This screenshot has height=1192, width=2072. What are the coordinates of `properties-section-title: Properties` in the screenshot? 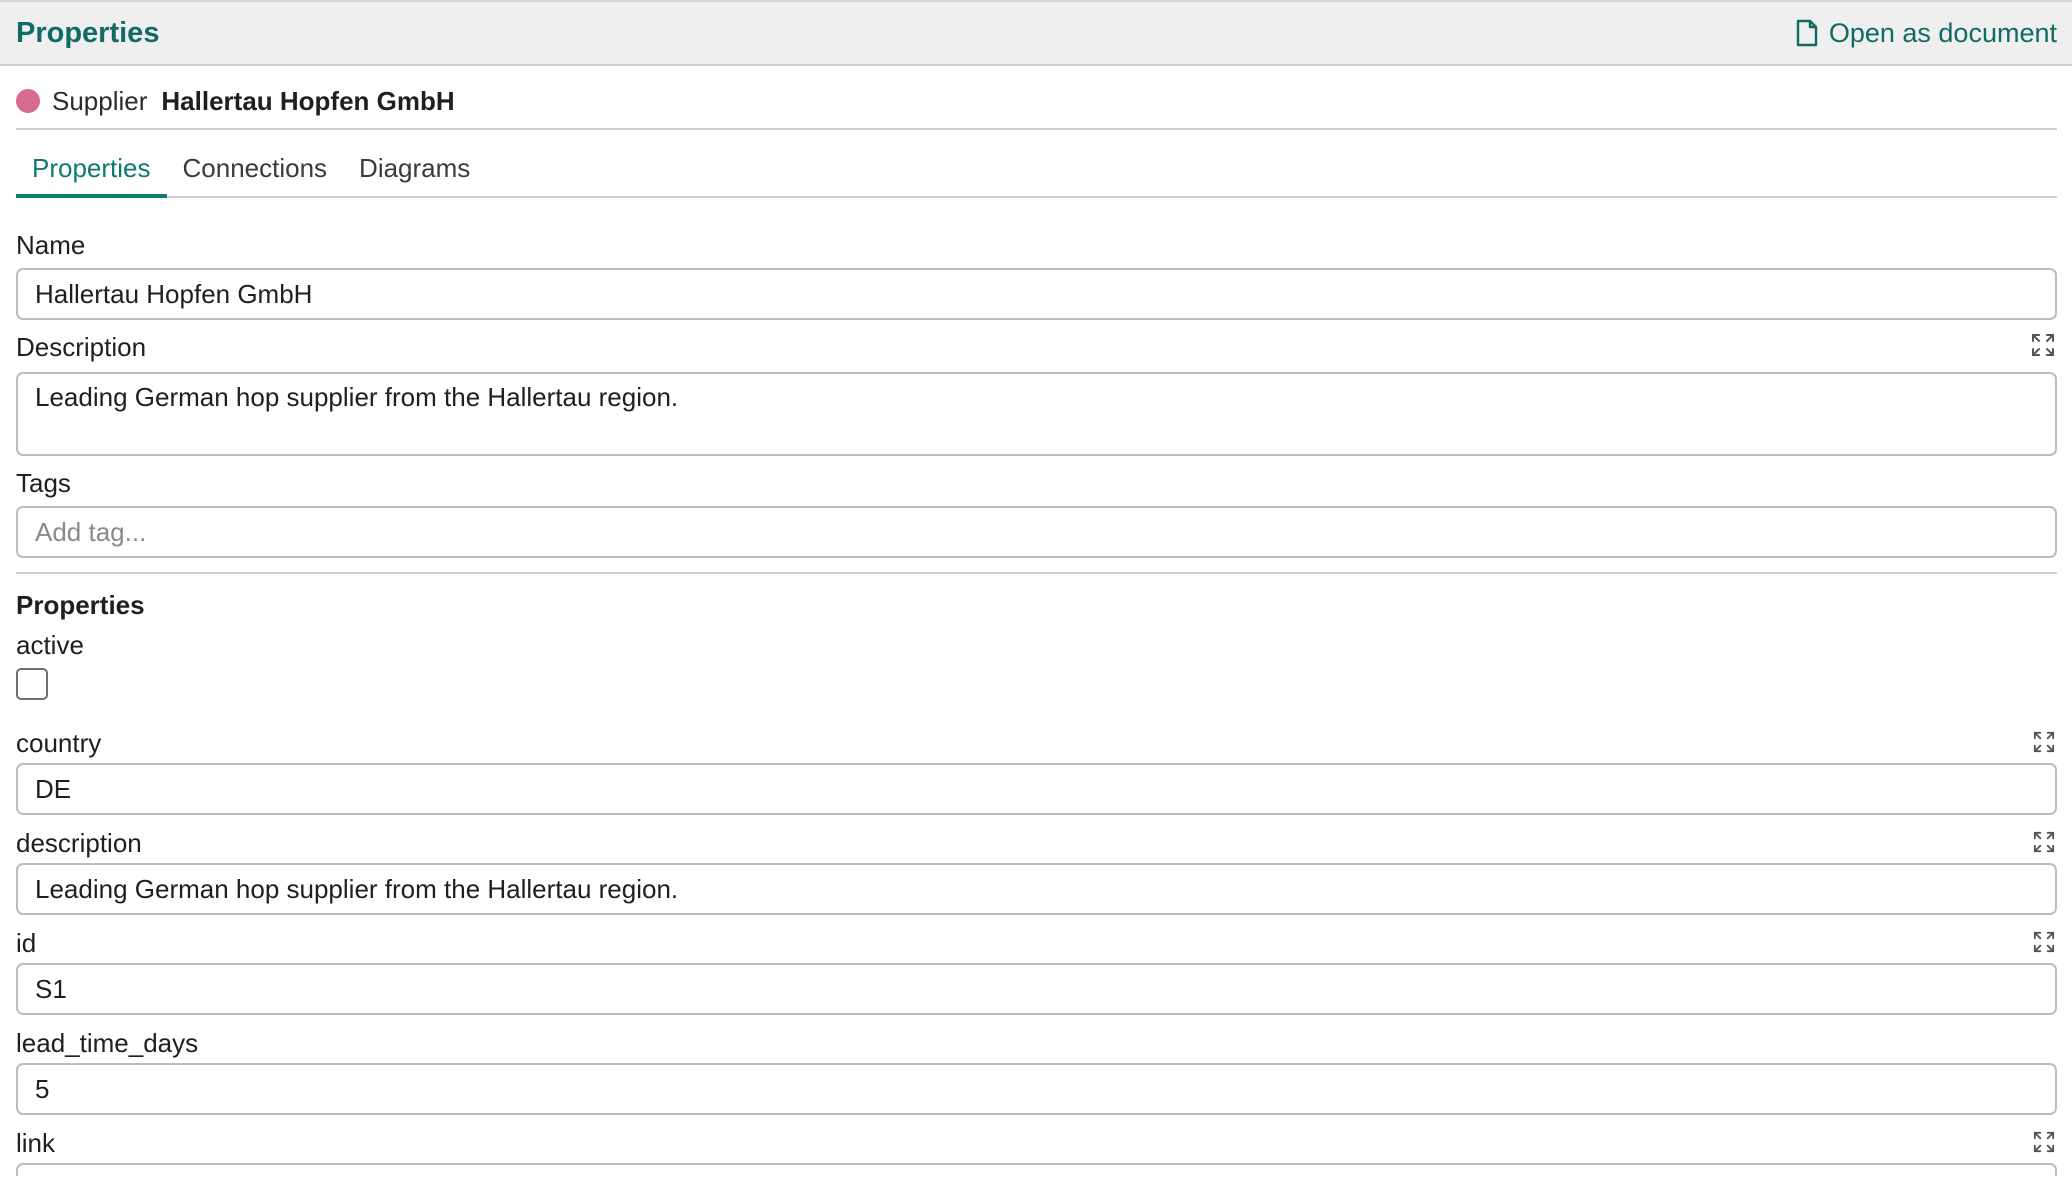 It's located at (80, 605).